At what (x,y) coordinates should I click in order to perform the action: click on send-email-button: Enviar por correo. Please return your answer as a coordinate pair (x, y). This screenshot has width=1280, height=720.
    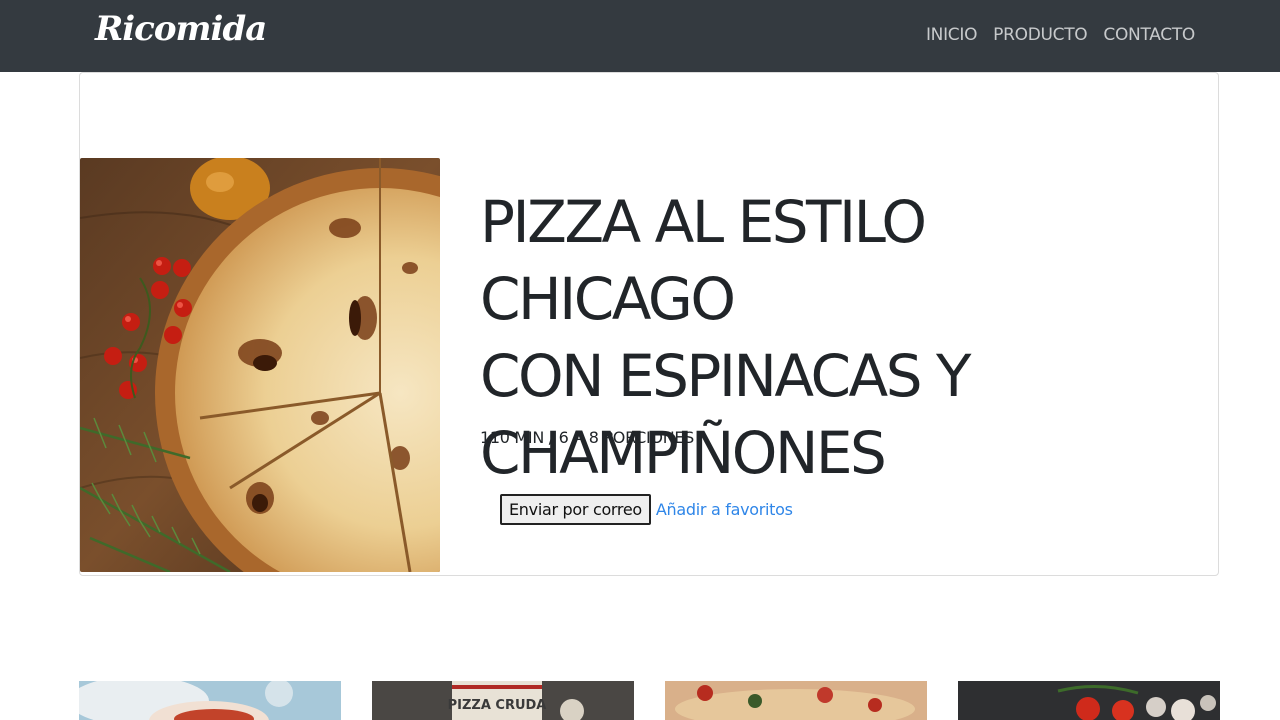
    Looking at the image, I should click on (575, 509).